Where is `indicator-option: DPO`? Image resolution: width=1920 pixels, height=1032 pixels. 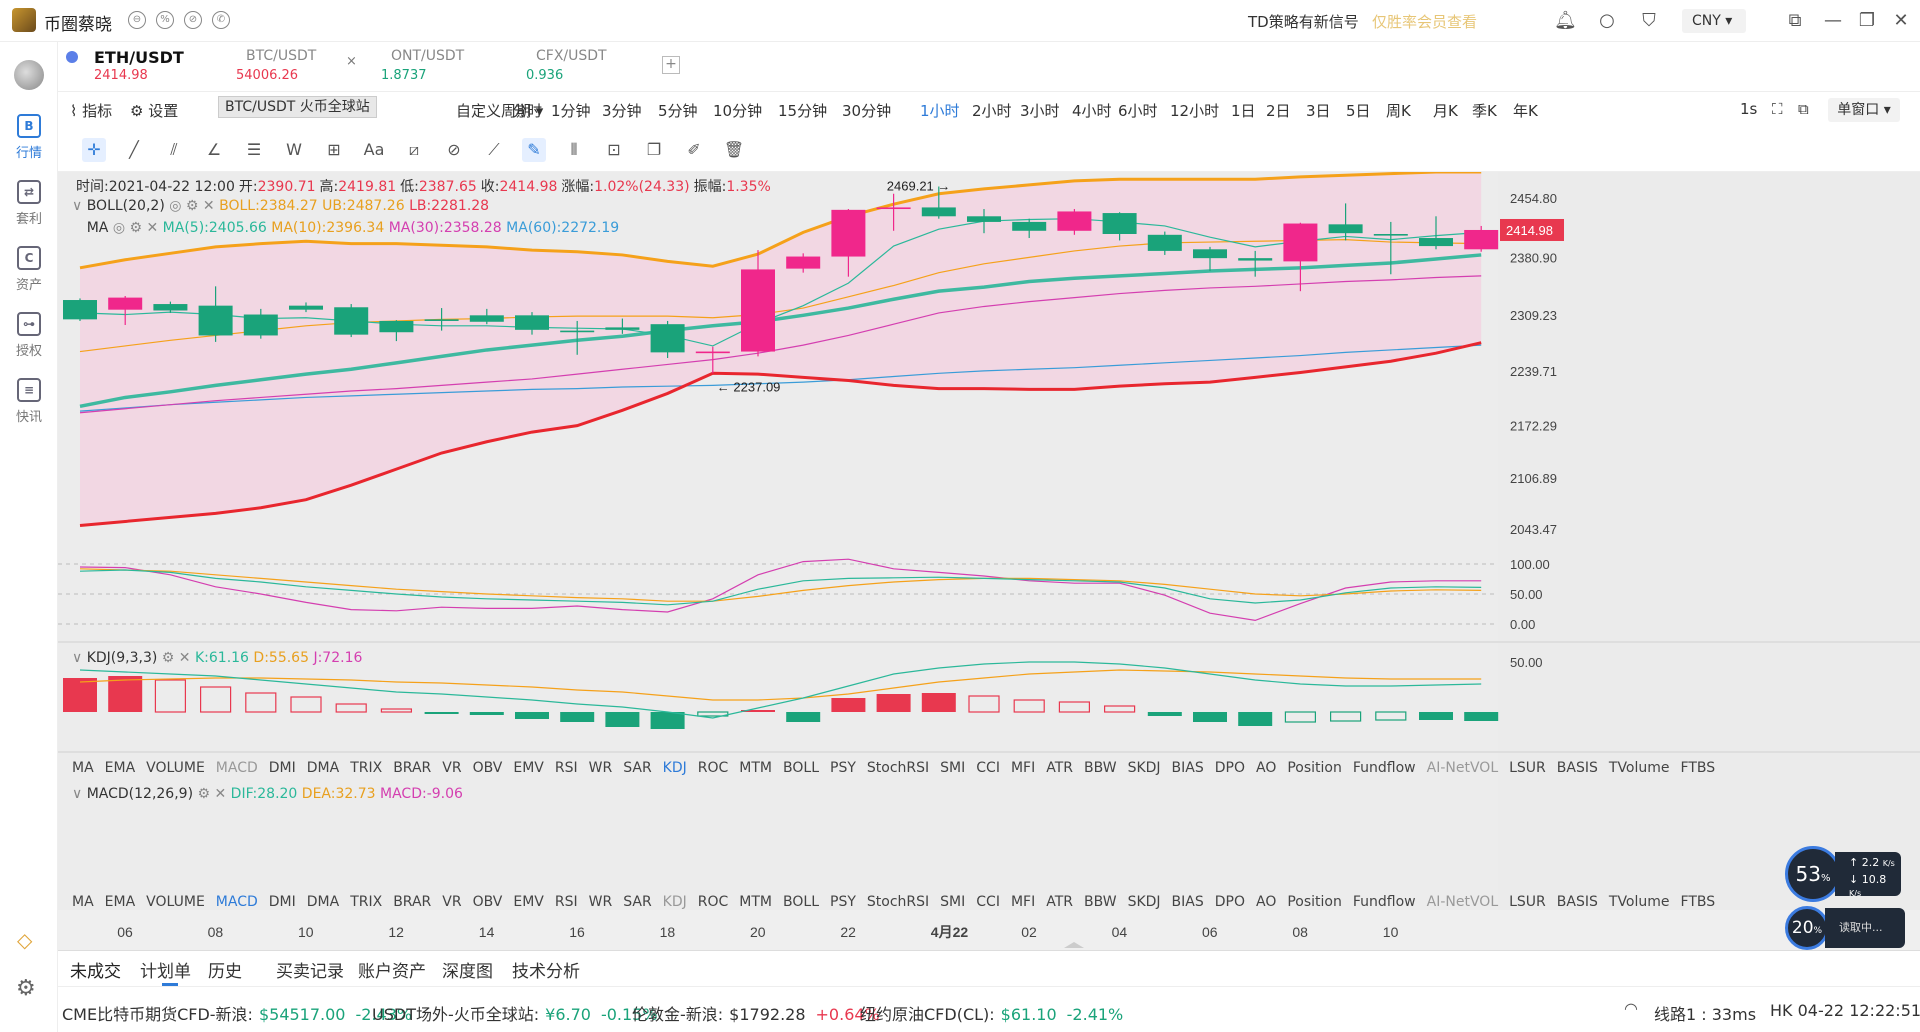
indicator-option: DPO is located at coordinates (1230, 768).